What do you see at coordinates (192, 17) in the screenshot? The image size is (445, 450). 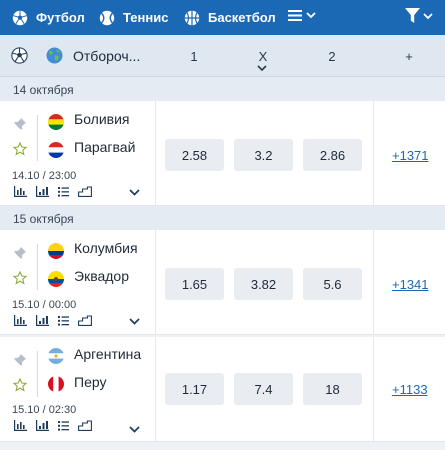 I see `basketball-icon` at bounding box center [192, 17].